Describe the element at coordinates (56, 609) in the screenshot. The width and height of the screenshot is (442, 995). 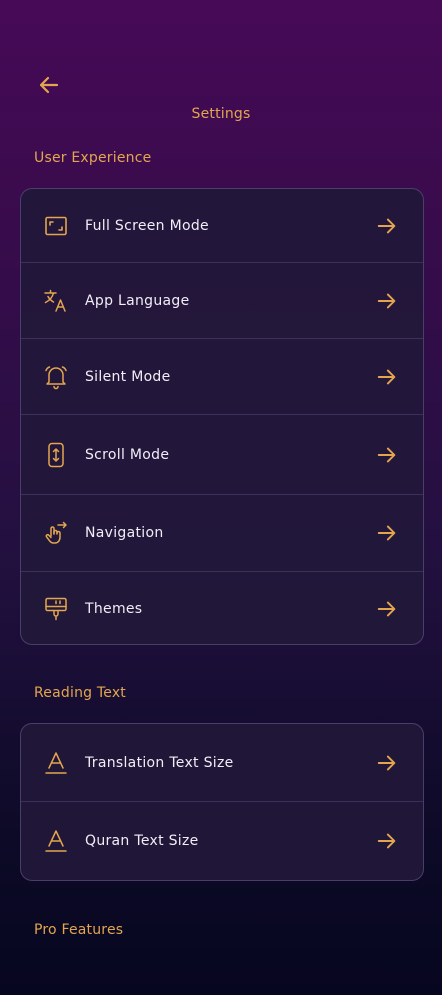
I see `paint-roller-icon` at that location.